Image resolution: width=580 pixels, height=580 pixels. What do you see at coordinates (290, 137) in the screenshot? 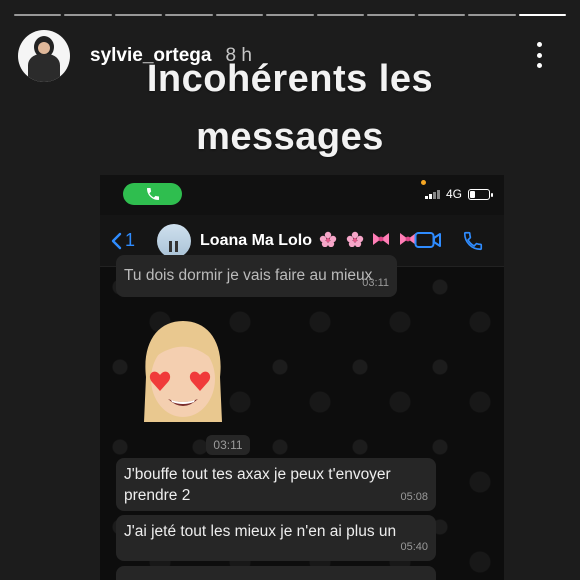
I see `story-caption-line-2: messages` at bounding box center [290, 137].